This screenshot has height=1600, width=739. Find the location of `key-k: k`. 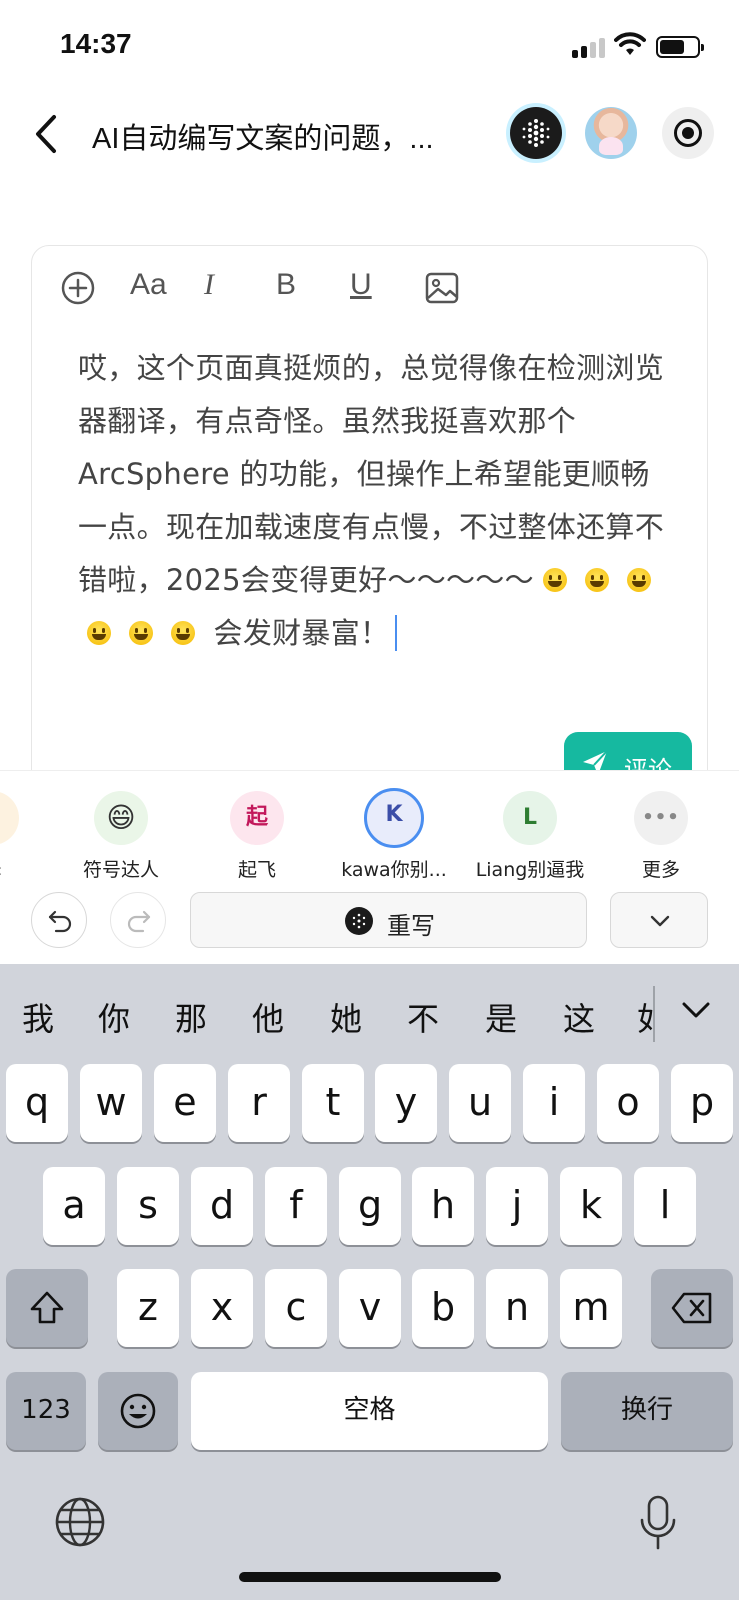

key-k: k is located at coordinates (591, 1206).